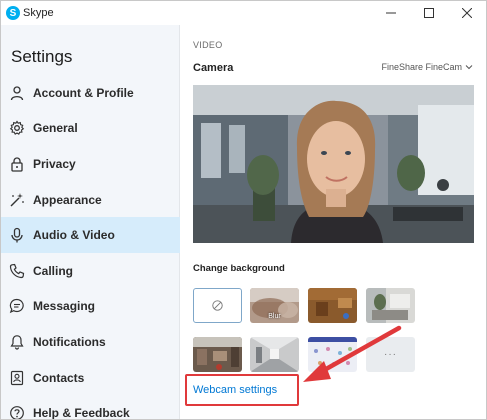 This screenshot has height=420, width=487. Describe the element at coordinates (17, 128) in the screenshot. I see `gear-icon` at that location.